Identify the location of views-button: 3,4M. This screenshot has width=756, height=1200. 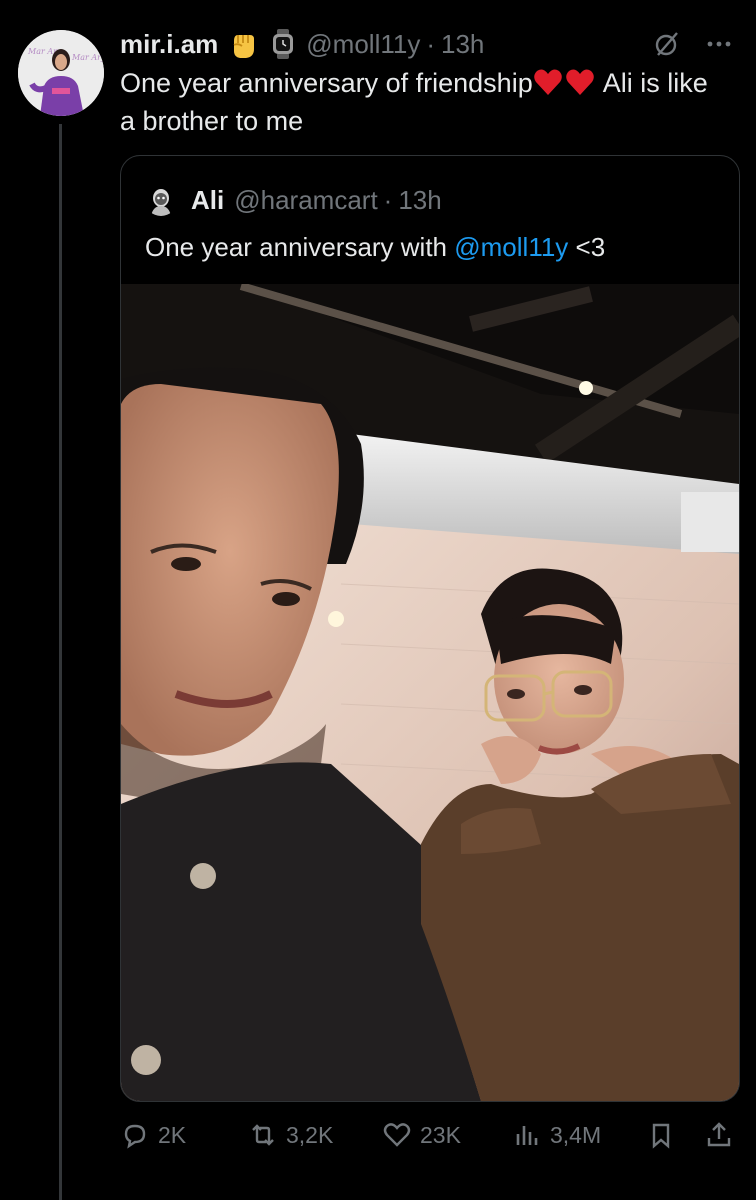
(556, 1135).